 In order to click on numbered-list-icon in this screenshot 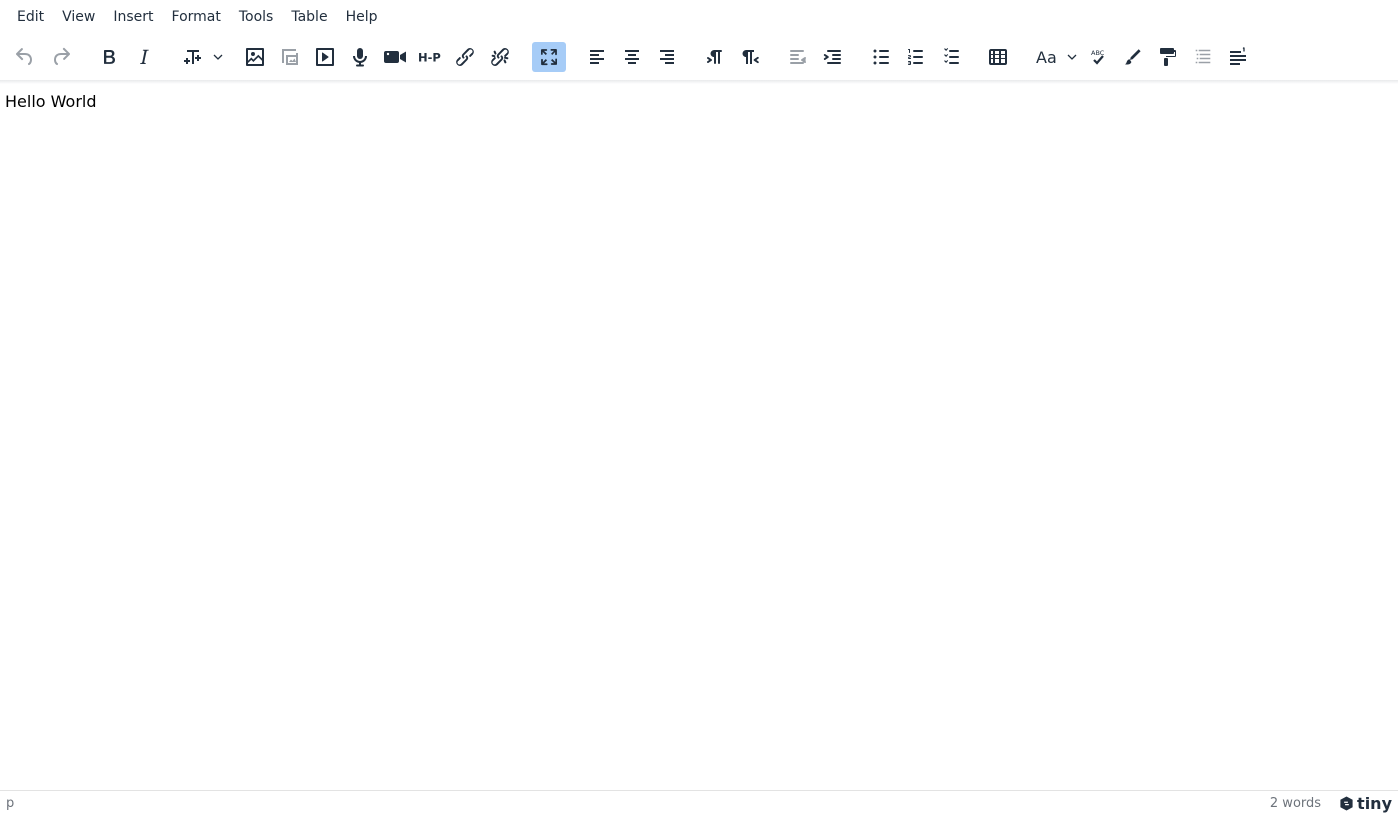, I will do `click(915, 57)`.